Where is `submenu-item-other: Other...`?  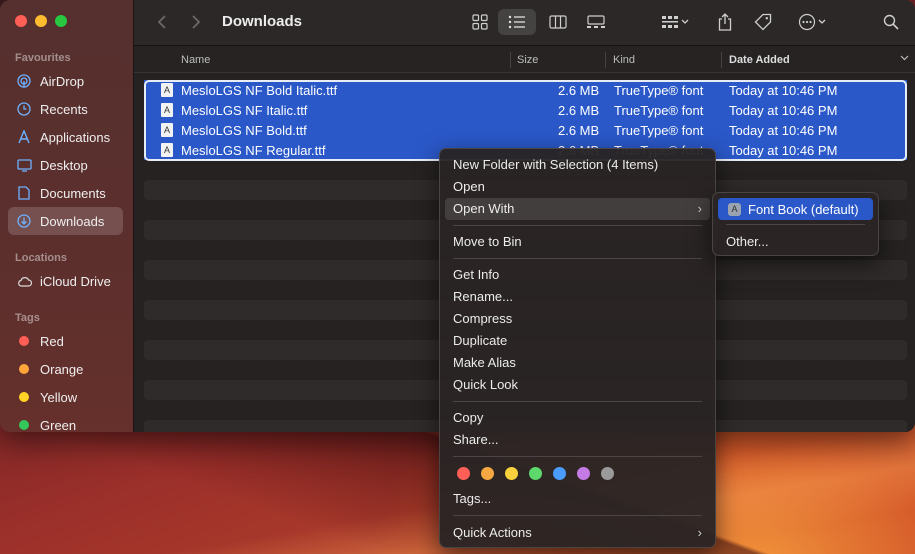 submenu-item-other: Other... is located at coordinates (747, 242).